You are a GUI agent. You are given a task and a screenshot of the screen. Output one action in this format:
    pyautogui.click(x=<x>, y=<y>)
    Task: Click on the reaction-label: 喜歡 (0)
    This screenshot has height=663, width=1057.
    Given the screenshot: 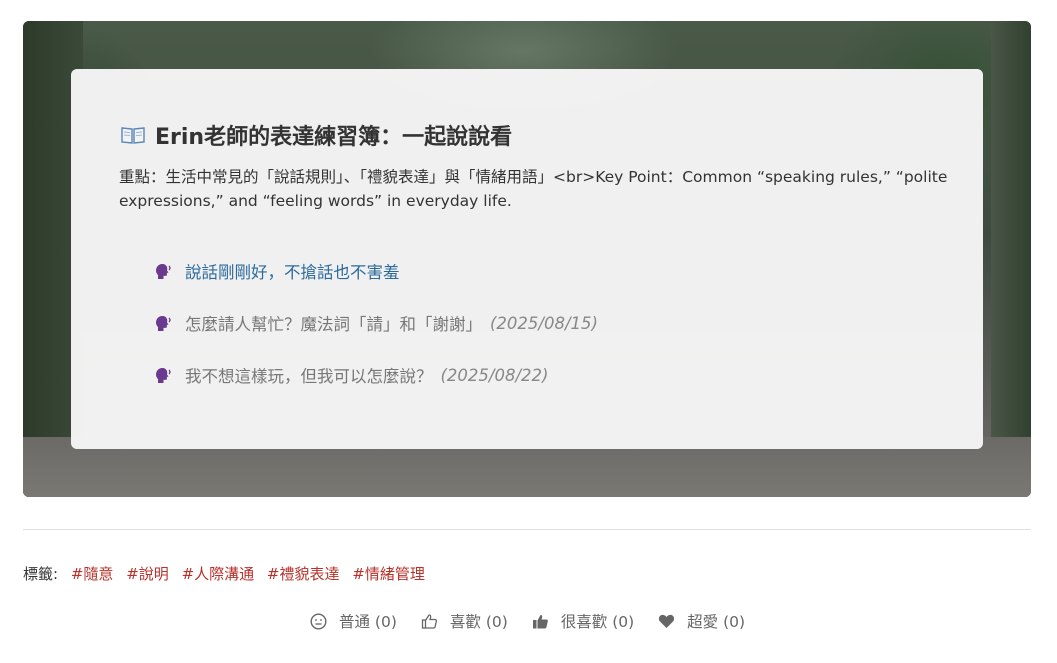 What is the action you would take?
    pyautogui.click(x=478, y=622)
    